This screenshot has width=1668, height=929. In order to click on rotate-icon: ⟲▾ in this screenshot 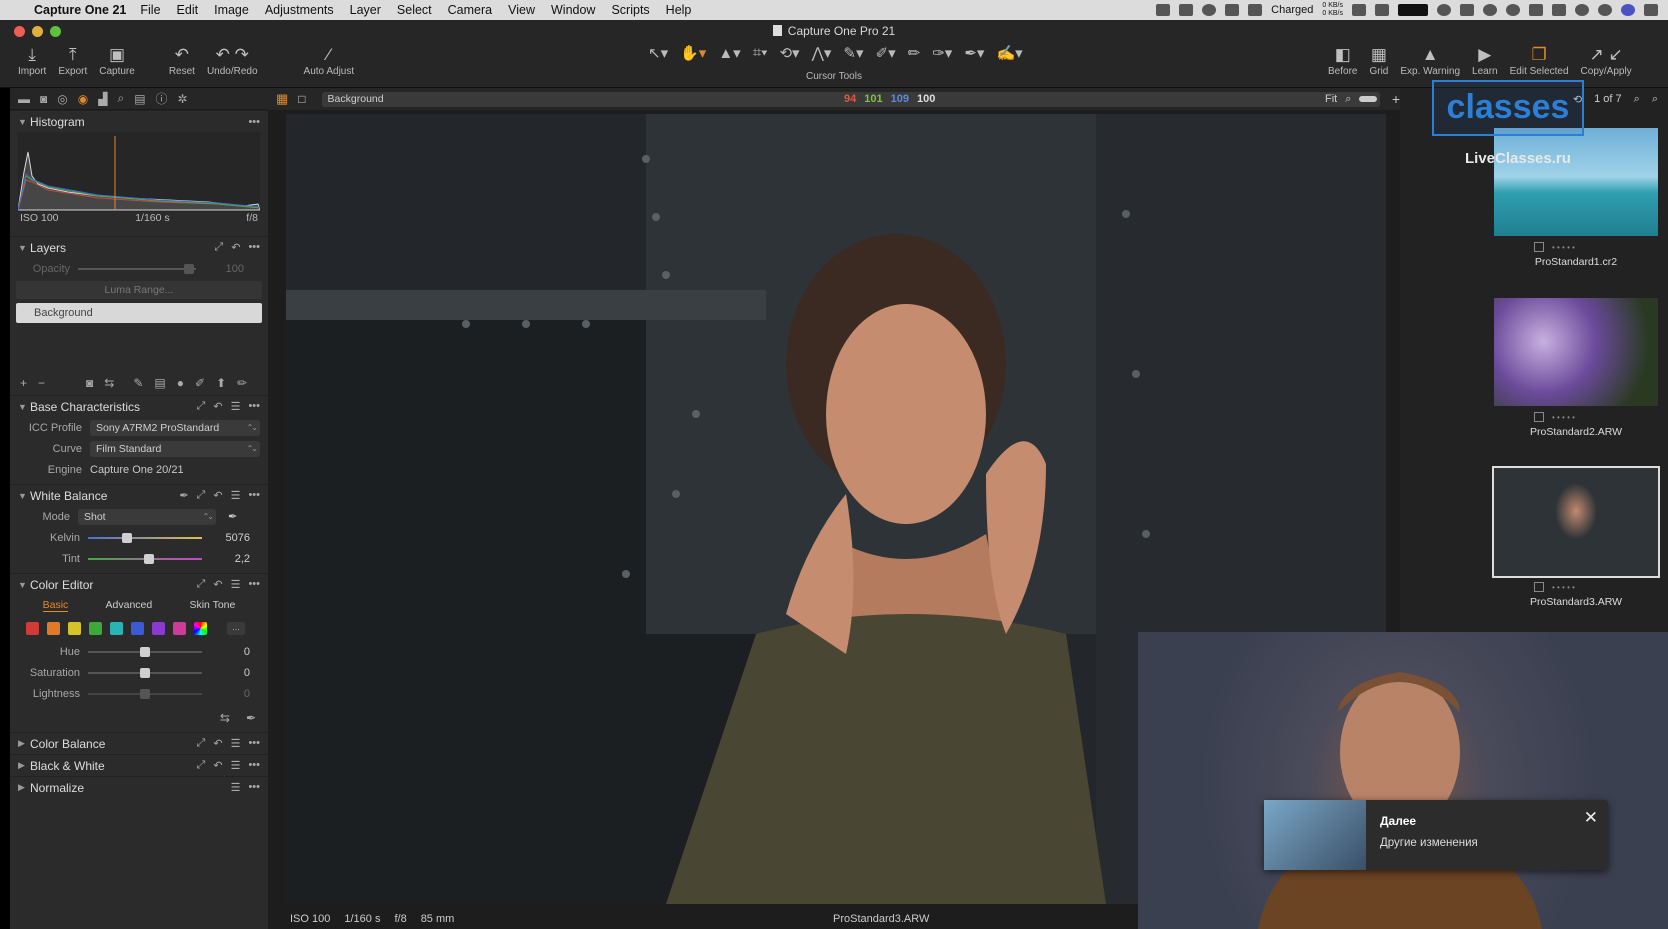, I will do `click(789, 53)`.